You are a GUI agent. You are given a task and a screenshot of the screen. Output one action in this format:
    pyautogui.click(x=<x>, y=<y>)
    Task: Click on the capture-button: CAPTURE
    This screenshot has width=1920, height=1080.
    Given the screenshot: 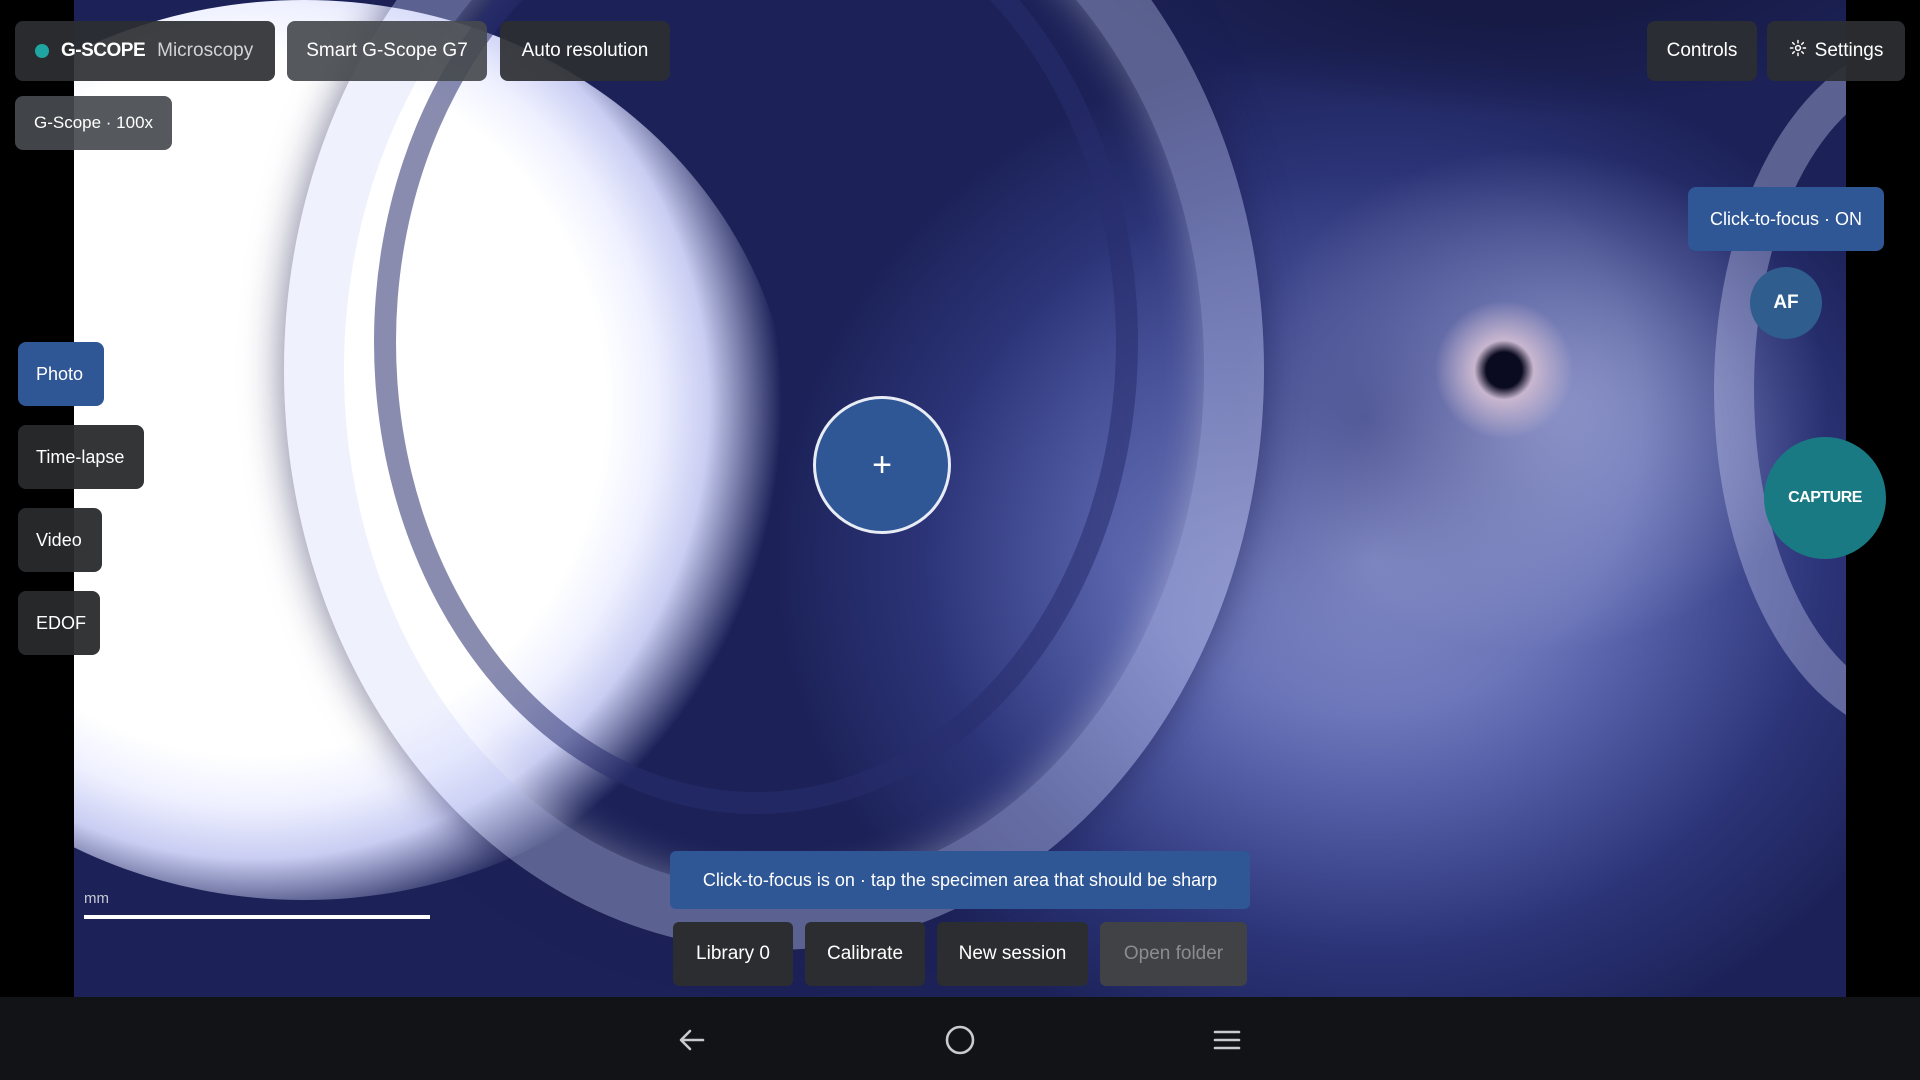 What is the action you would take?
    pyautogui.click(x=1825, y=498)
    